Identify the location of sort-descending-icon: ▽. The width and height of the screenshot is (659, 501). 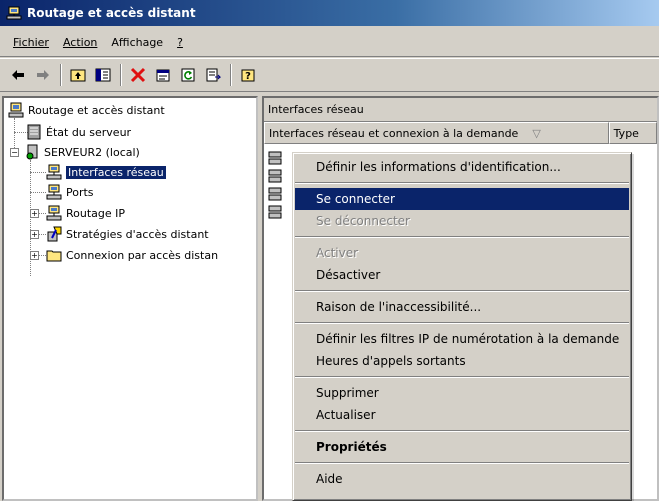
(536, 133).